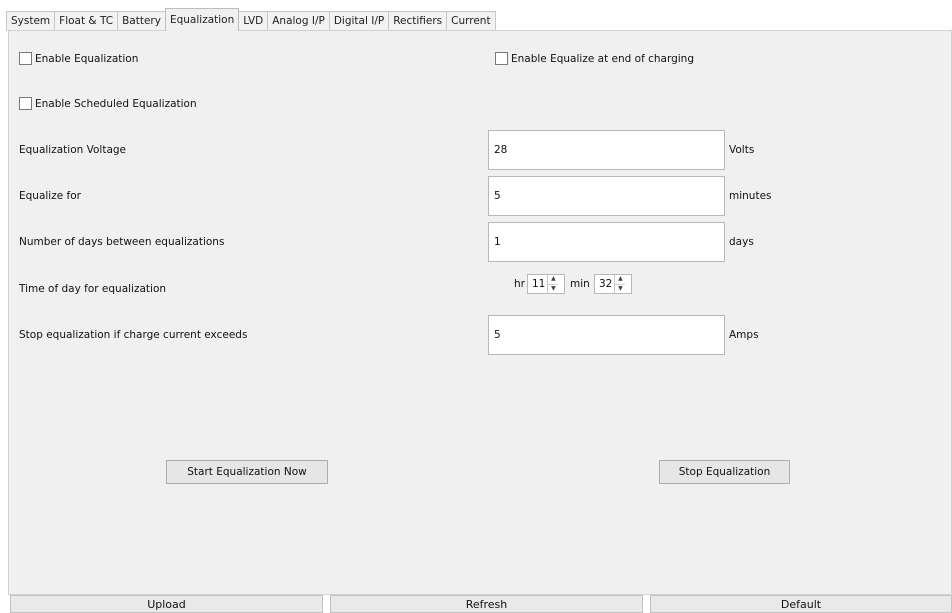 Image resolution: width=952 pixels, height=613 pixels. What do you see at coordinates (122, 242) in the screenshot?
I see `days-between-label: Number of days between equalizations` at bounding box center [122, 242].